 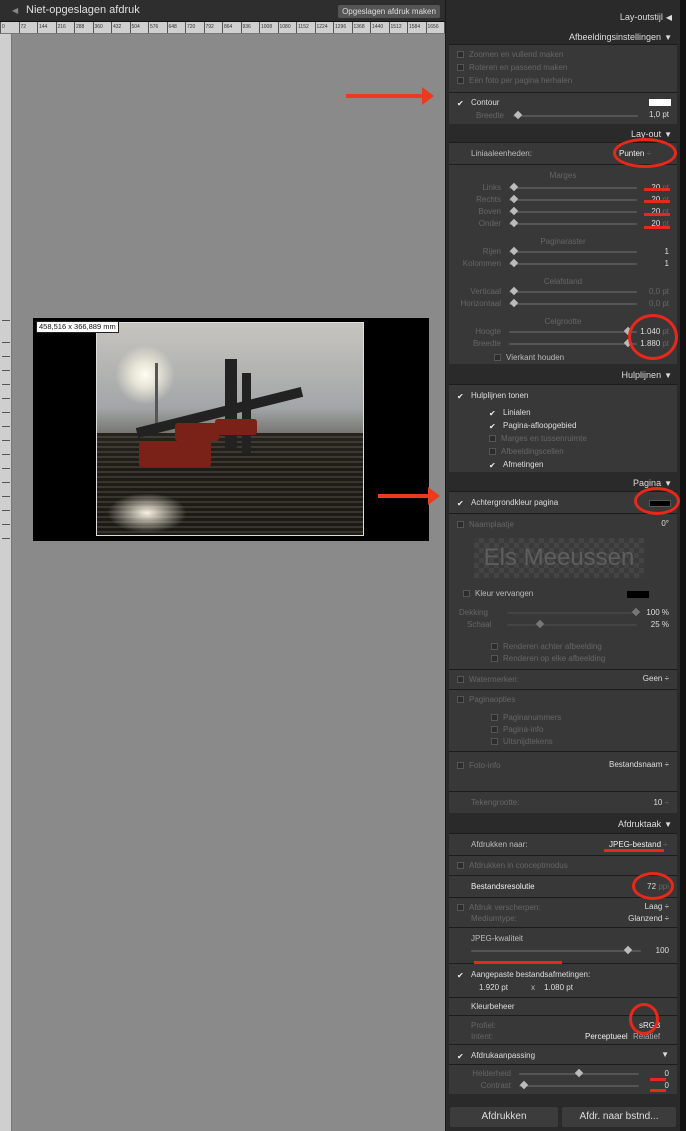 I want to click on contour-color-swatch, so click(x=660, y=102).